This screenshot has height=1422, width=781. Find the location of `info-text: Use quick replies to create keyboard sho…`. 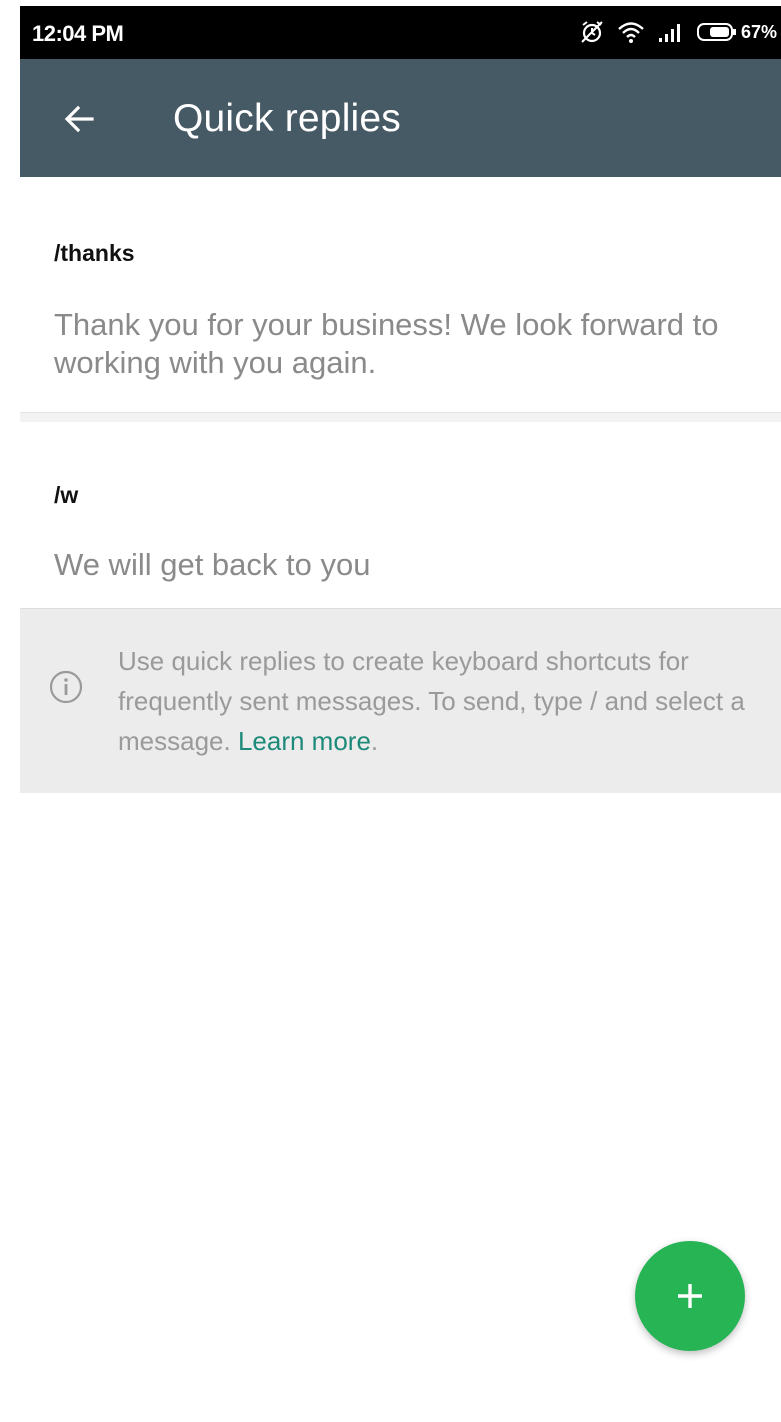

info-text: Use quick replies to create keyboard sho… is located at coordinates (443, 701).